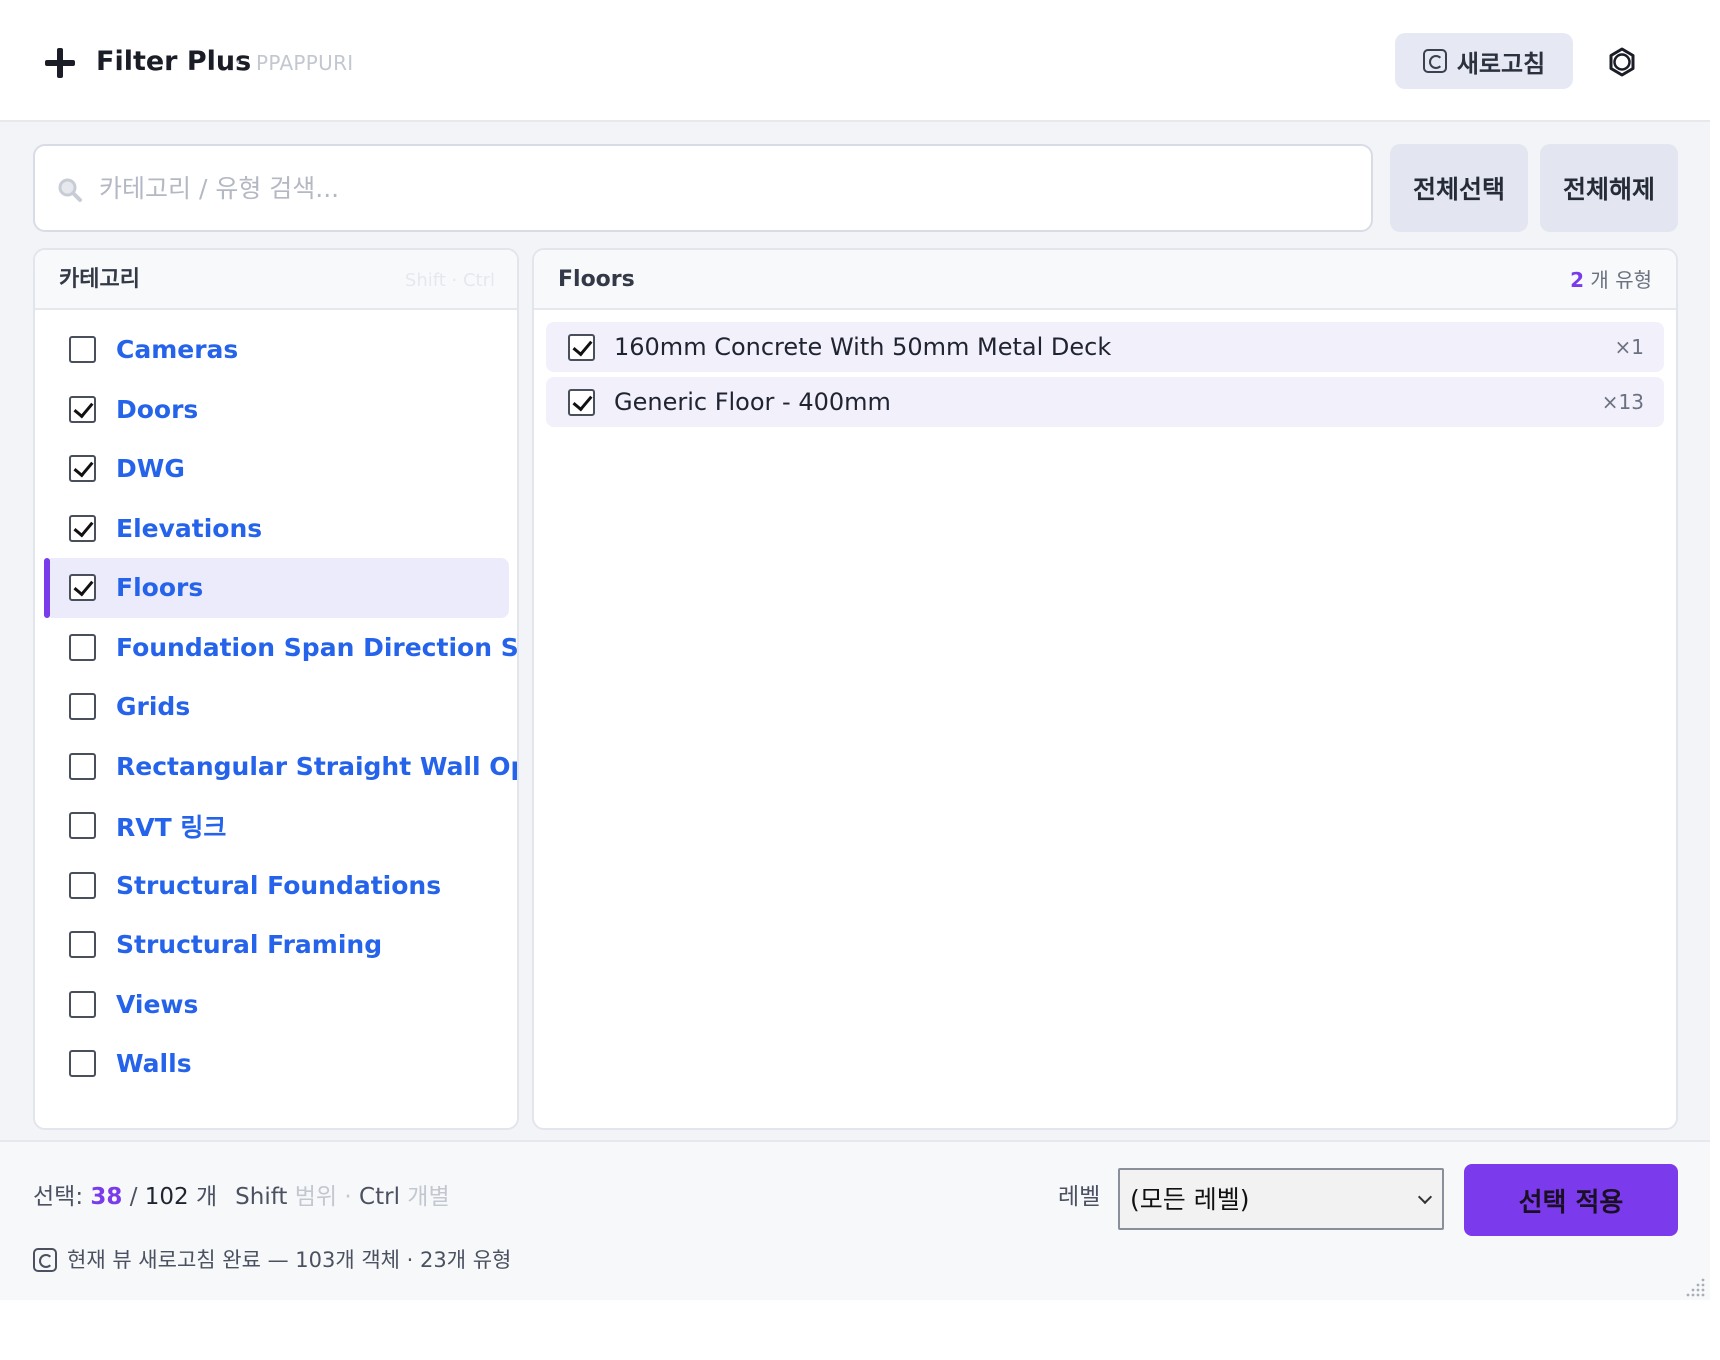  I want to click on ctrl-key-desc: 개별, so click(424, 1197).